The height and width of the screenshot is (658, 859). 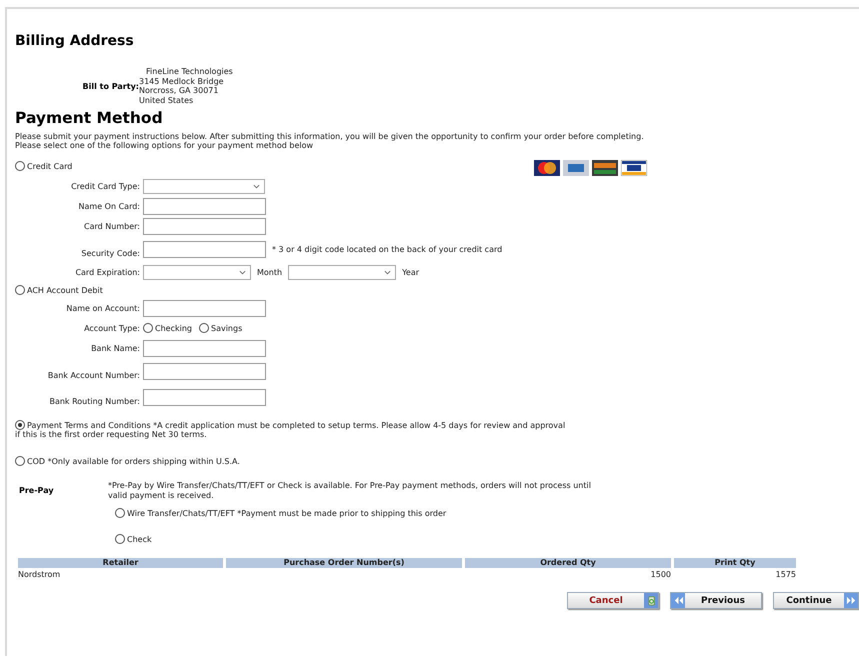 What do you see at coordinates (735, 563) in the screenshot?
I see `column-header: Print Qty` at bounding box center [735, 563].